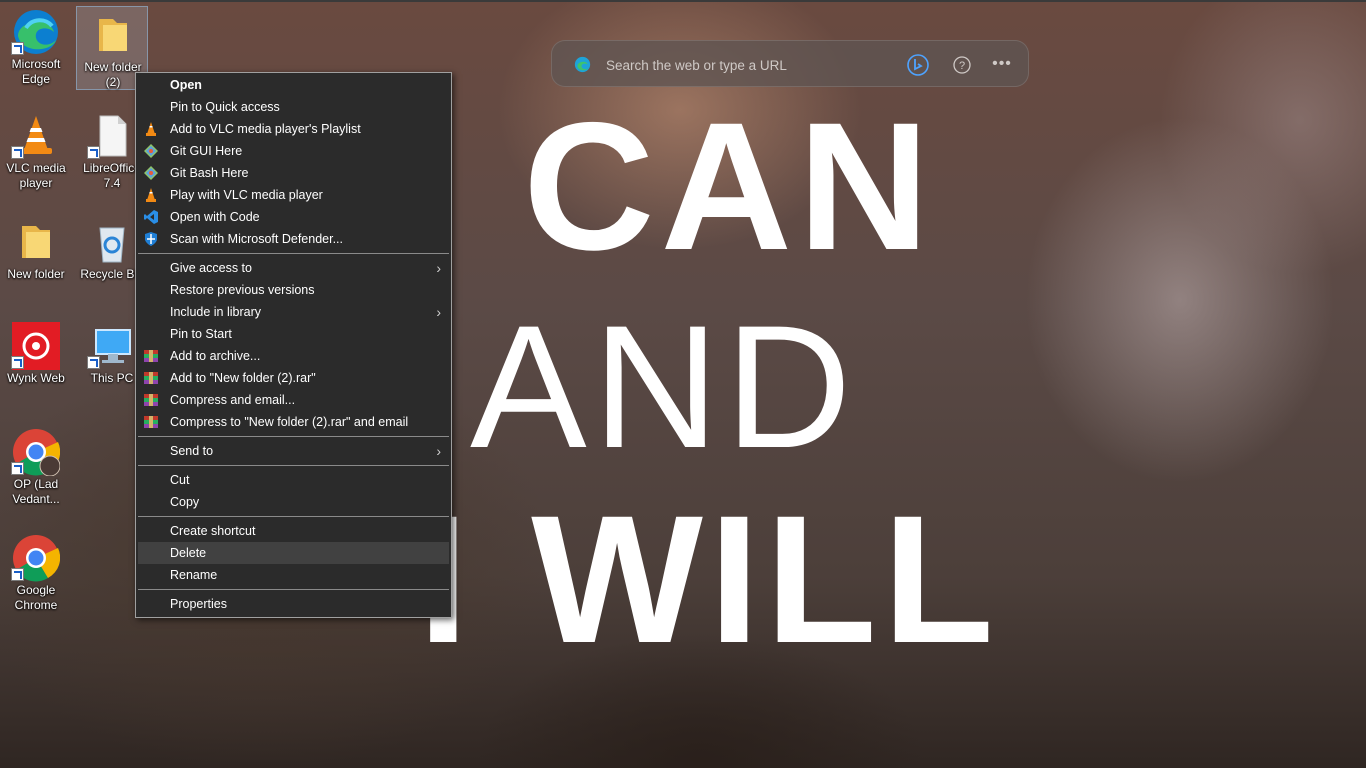 The width and height of the screenshot is (1366, 768). Describe the element at coordinates (186, 85) in the screenshot. I see `menu-item-label: Open` at that location.